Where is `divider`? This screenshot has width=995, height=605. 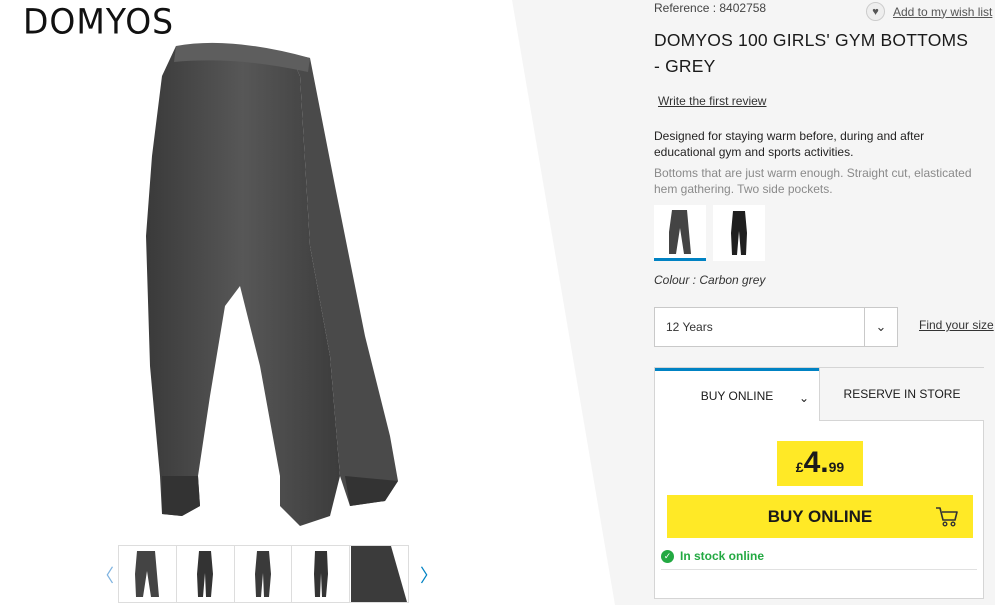 divider is located at coordinates (819, 569).